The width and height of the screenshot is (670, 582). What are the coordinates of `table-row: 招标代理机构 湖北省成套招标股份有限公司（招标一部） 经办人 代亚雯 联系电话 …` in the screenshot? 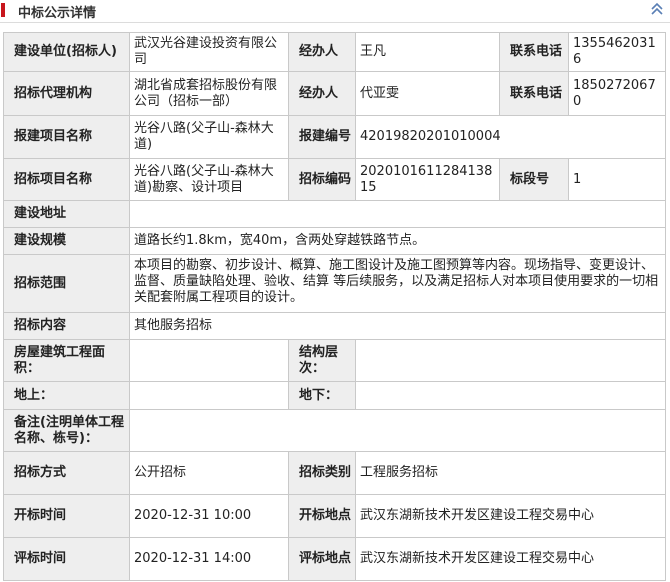 It's located at (334, 93).